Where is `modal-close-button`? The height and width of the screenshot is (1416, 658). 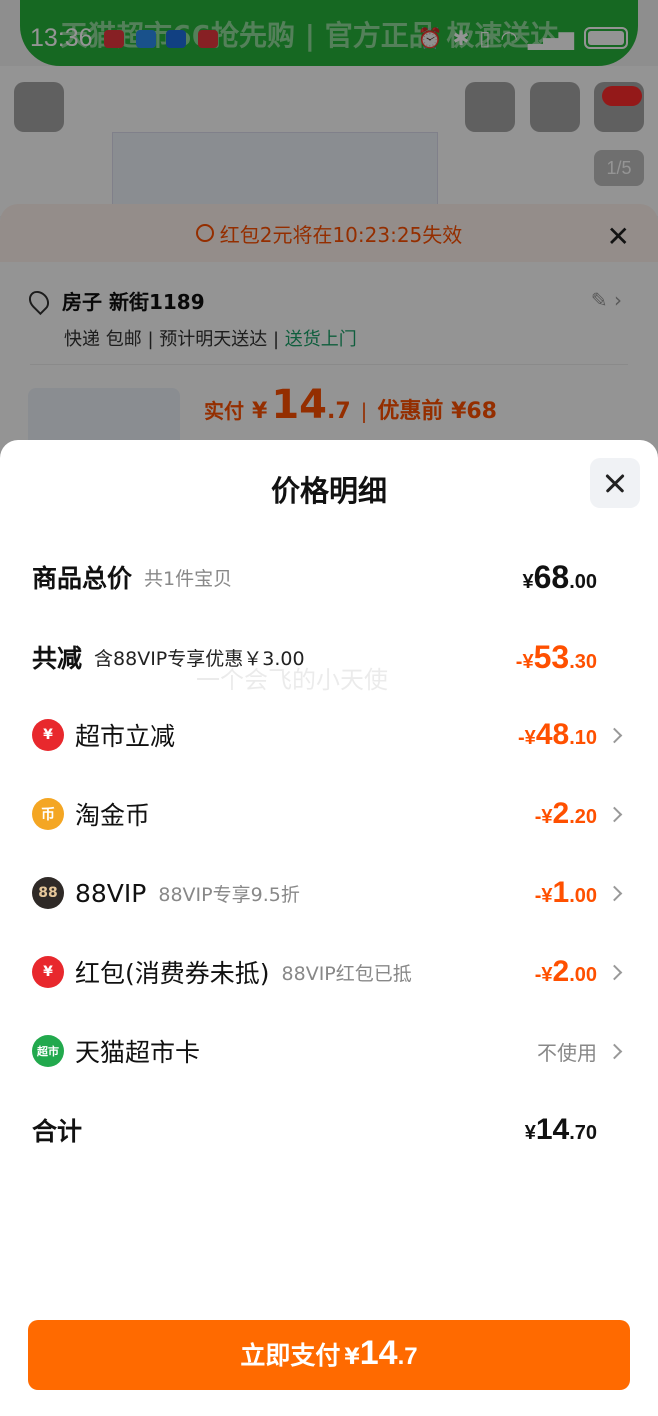 modal-close-button is located at coordinates (615, 483).